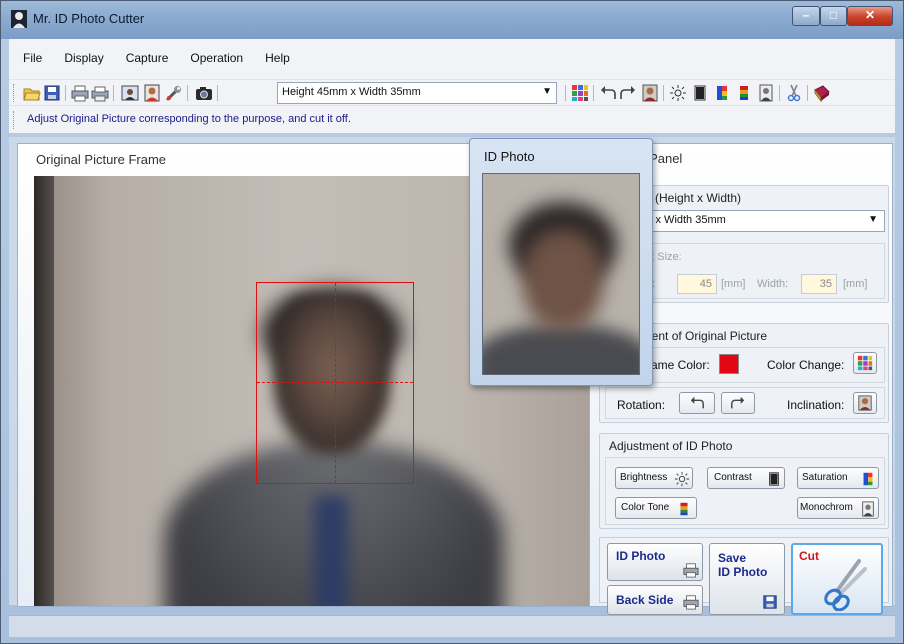  Describe the element at coordinates (452, 59) in the screenshot. I see `menu-bar: File Display Capture Operation Help` at that location.